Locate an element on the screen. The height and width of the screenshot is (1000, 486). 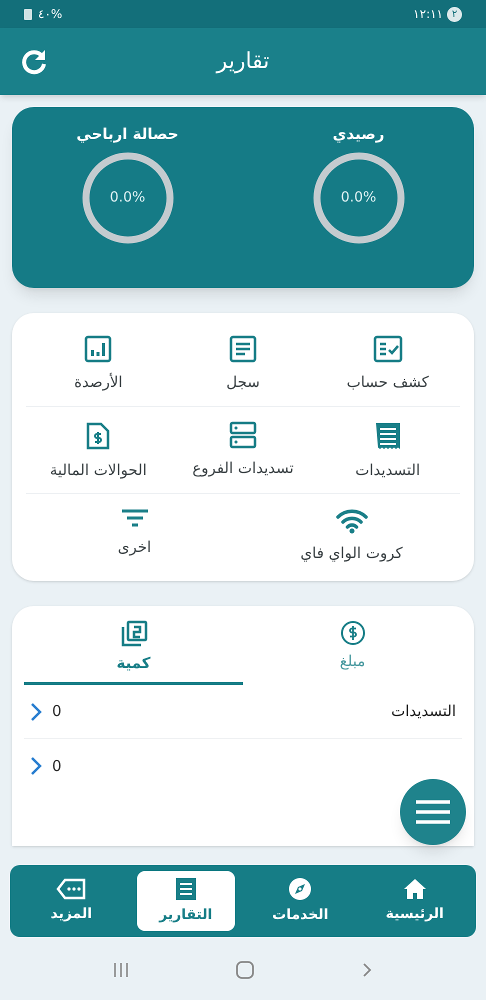
report-label: سجل is located at coordinates (243, 382).